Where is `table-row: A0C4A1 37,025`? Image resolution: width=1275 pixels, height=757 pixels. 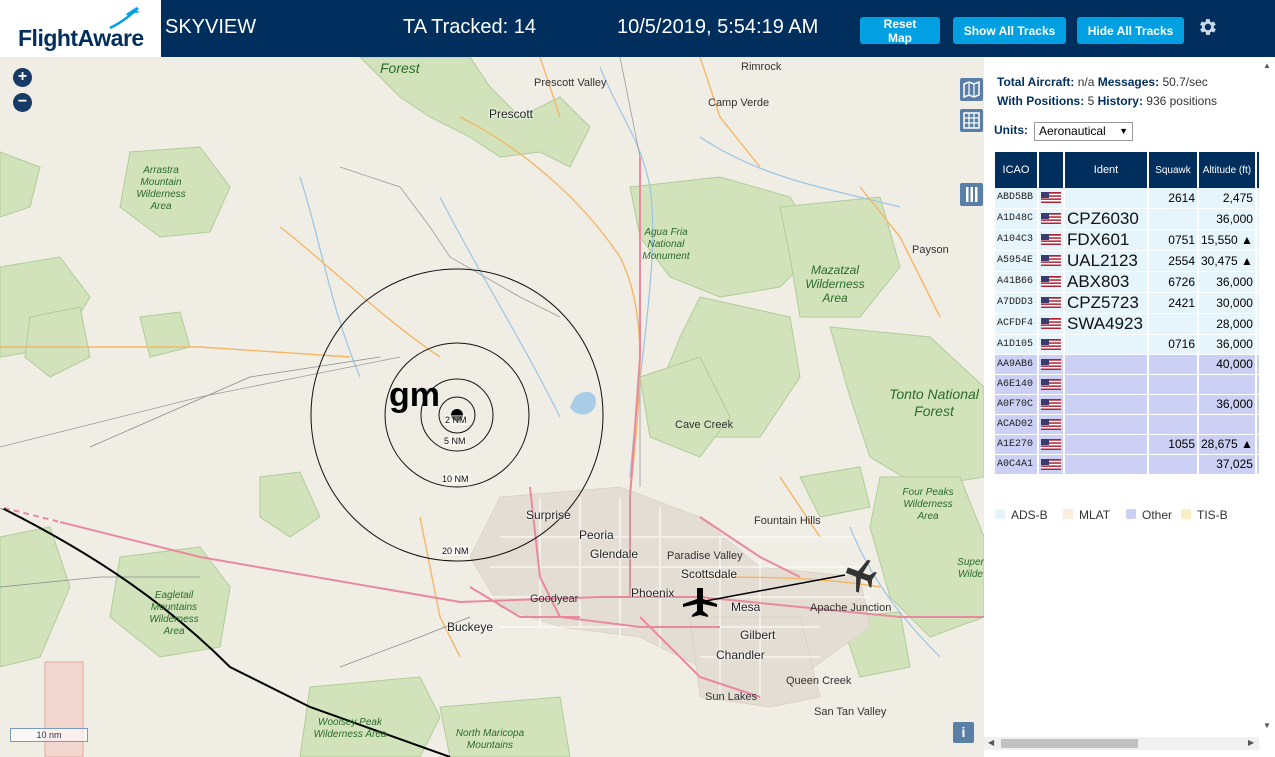
table-row: A0C4A1 37,025 is located at coordinates (1129, 464).